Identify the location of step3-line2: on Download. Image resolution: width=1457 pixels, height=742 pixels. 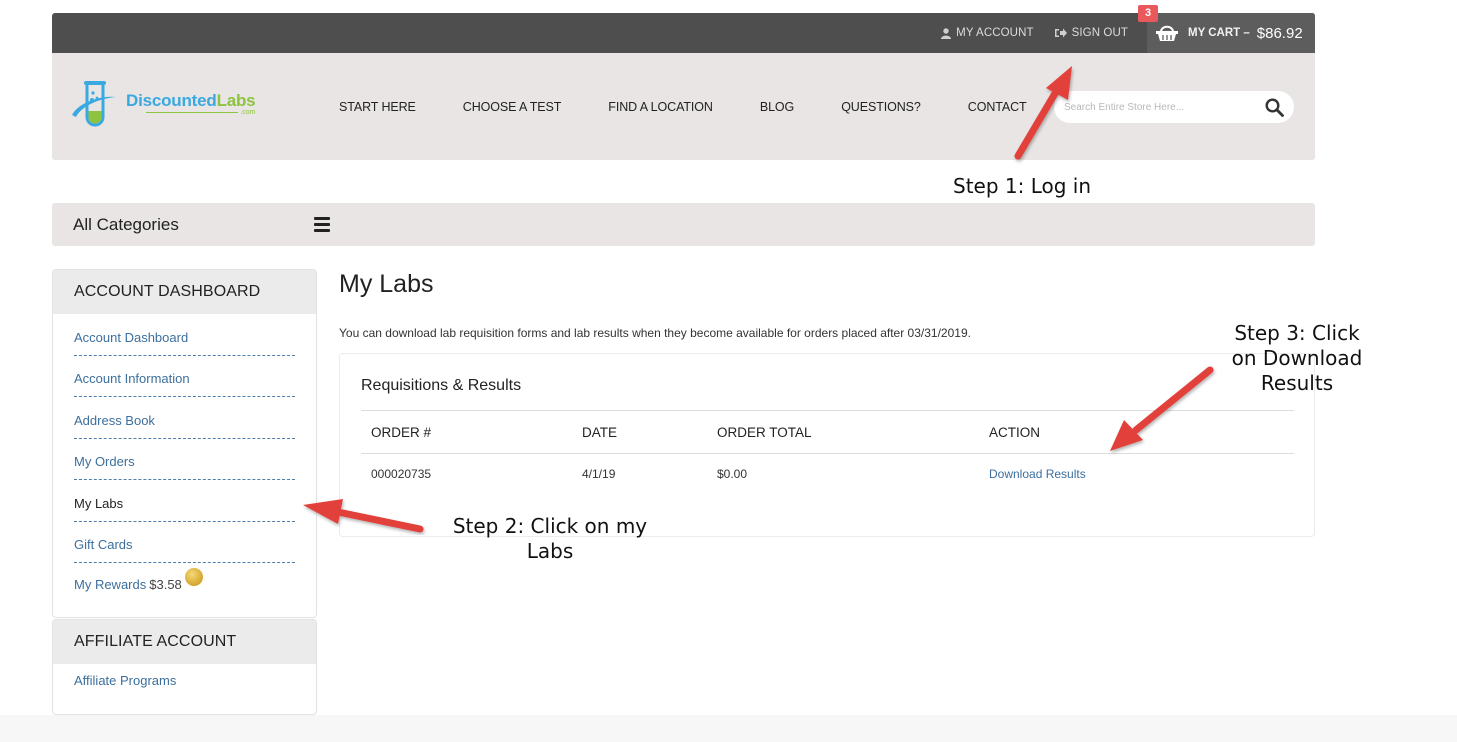
(1297, 358).